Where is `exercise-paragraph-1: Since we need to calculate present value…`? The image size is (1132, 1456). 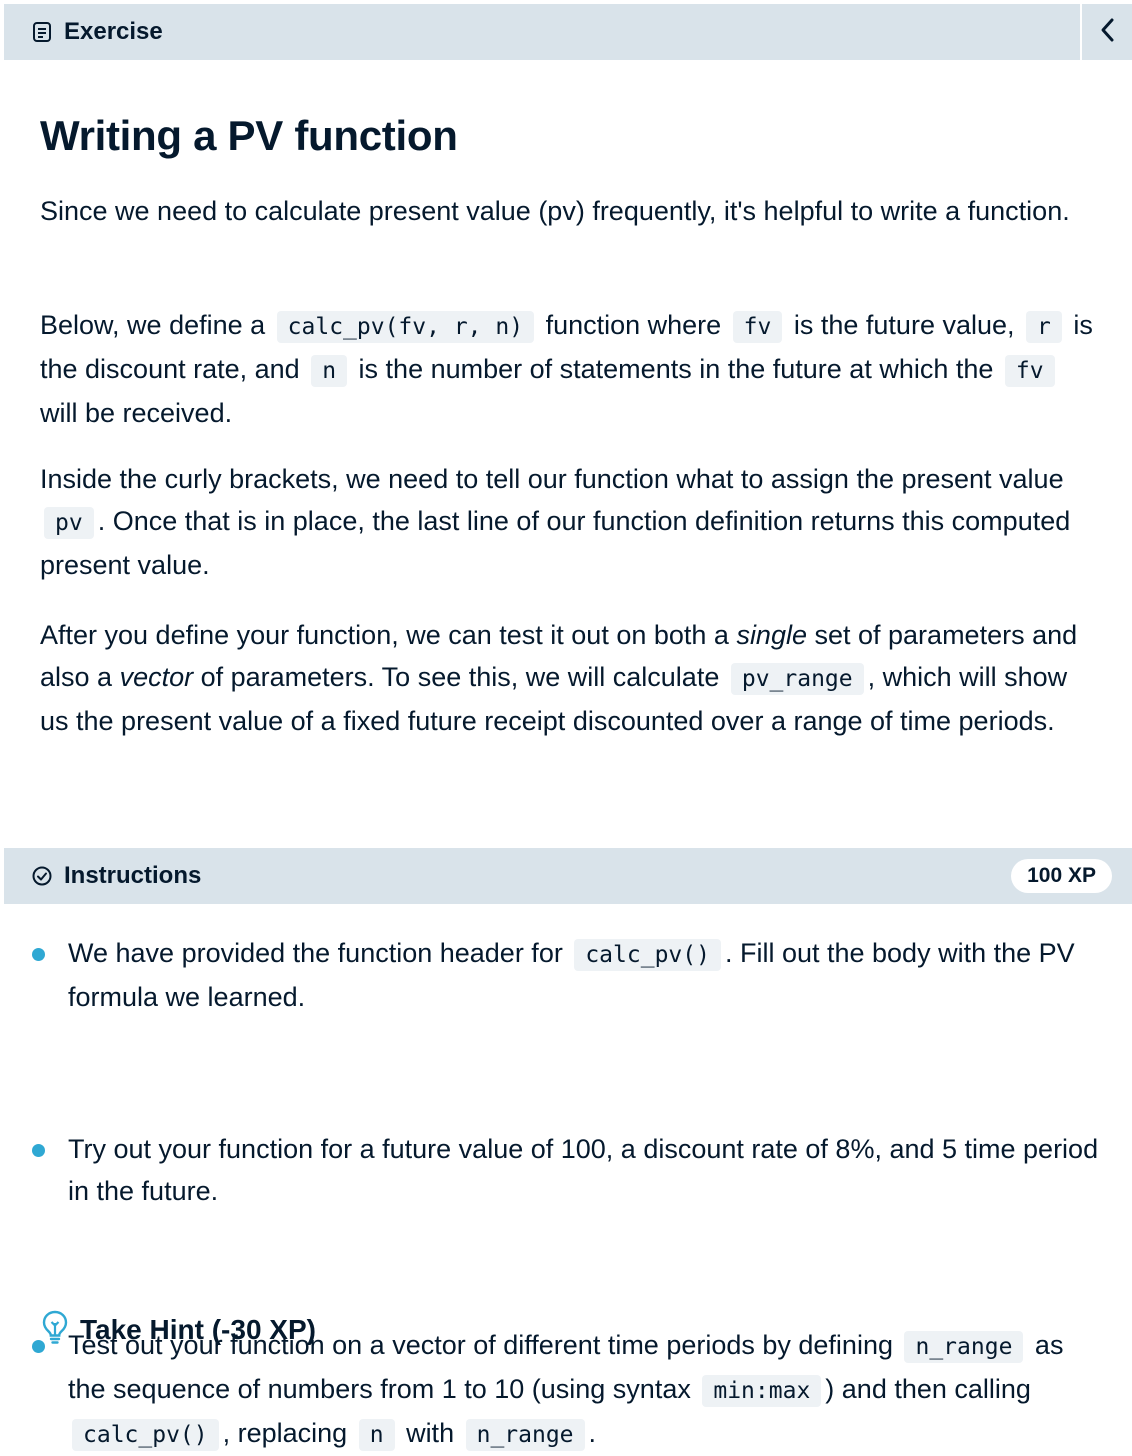
exercise-paragraph-1: Since we need to calculate present value… is located at coordinates (555, 211).